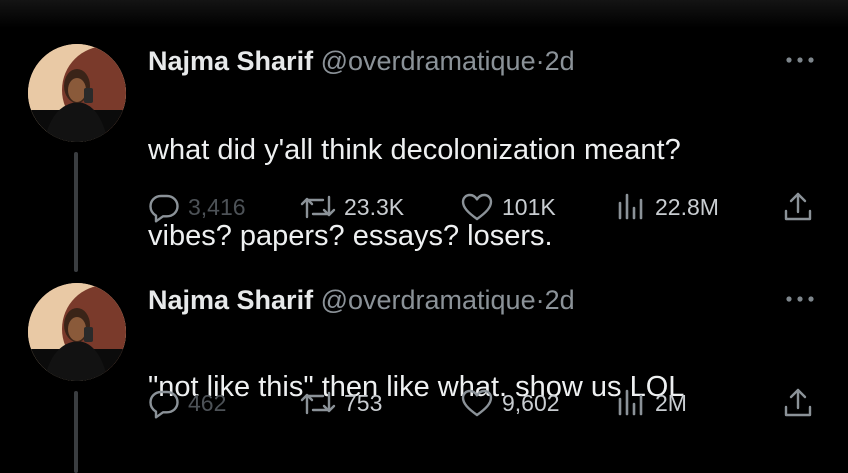 The image size is (848, 473). Describe the element at coordinates (424, 403) in the screenshot. I see `action-bar: 462 753 9,602 2M` at that location.